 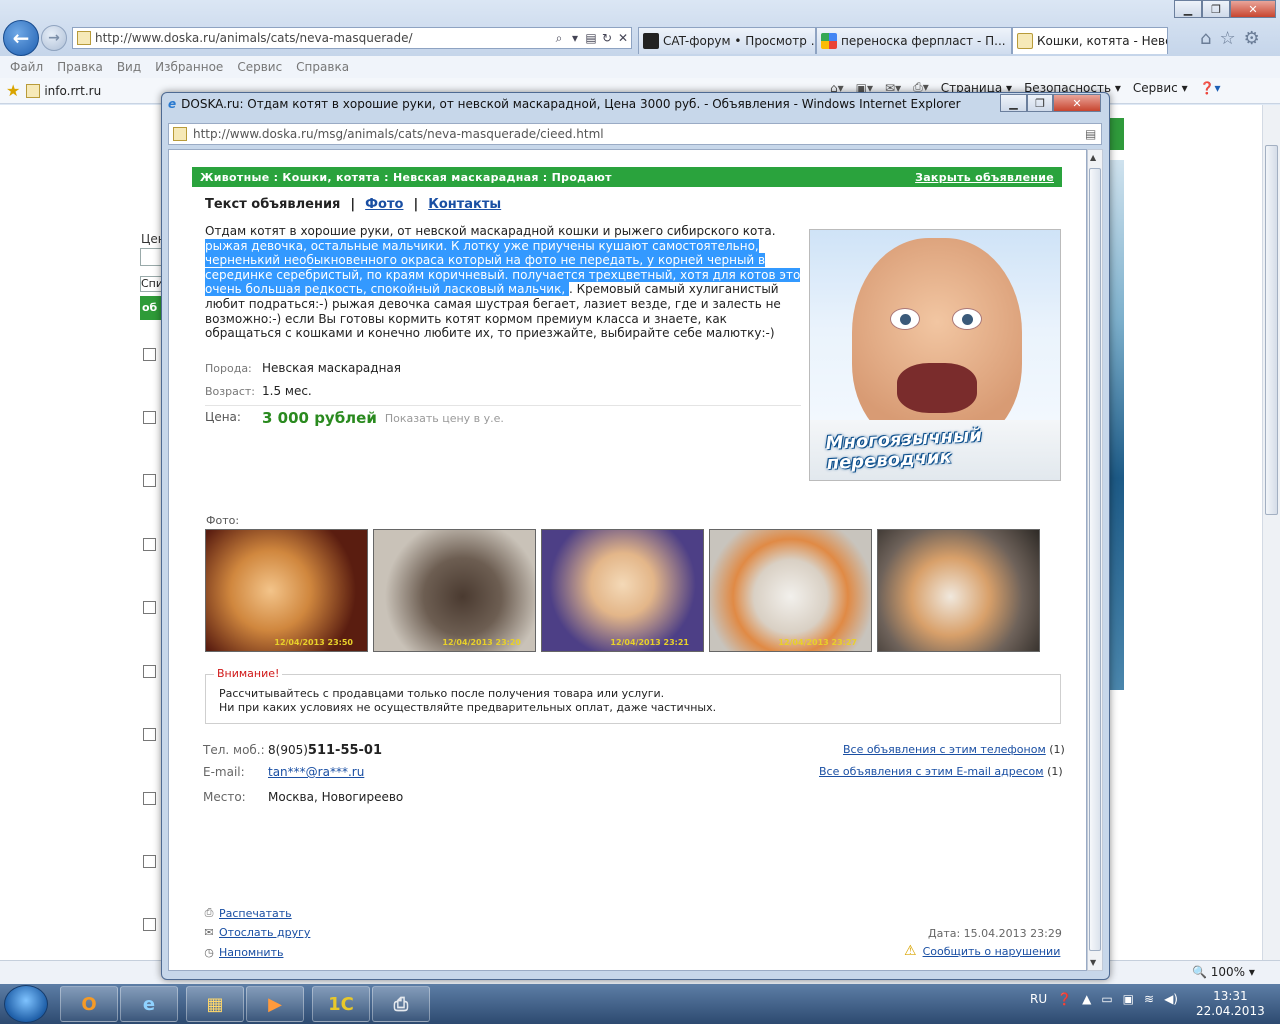 What do you see at coordinates (384, 204) in the screenshot?
I see `tab-photo: Фото` at bounding box center [384, 204].